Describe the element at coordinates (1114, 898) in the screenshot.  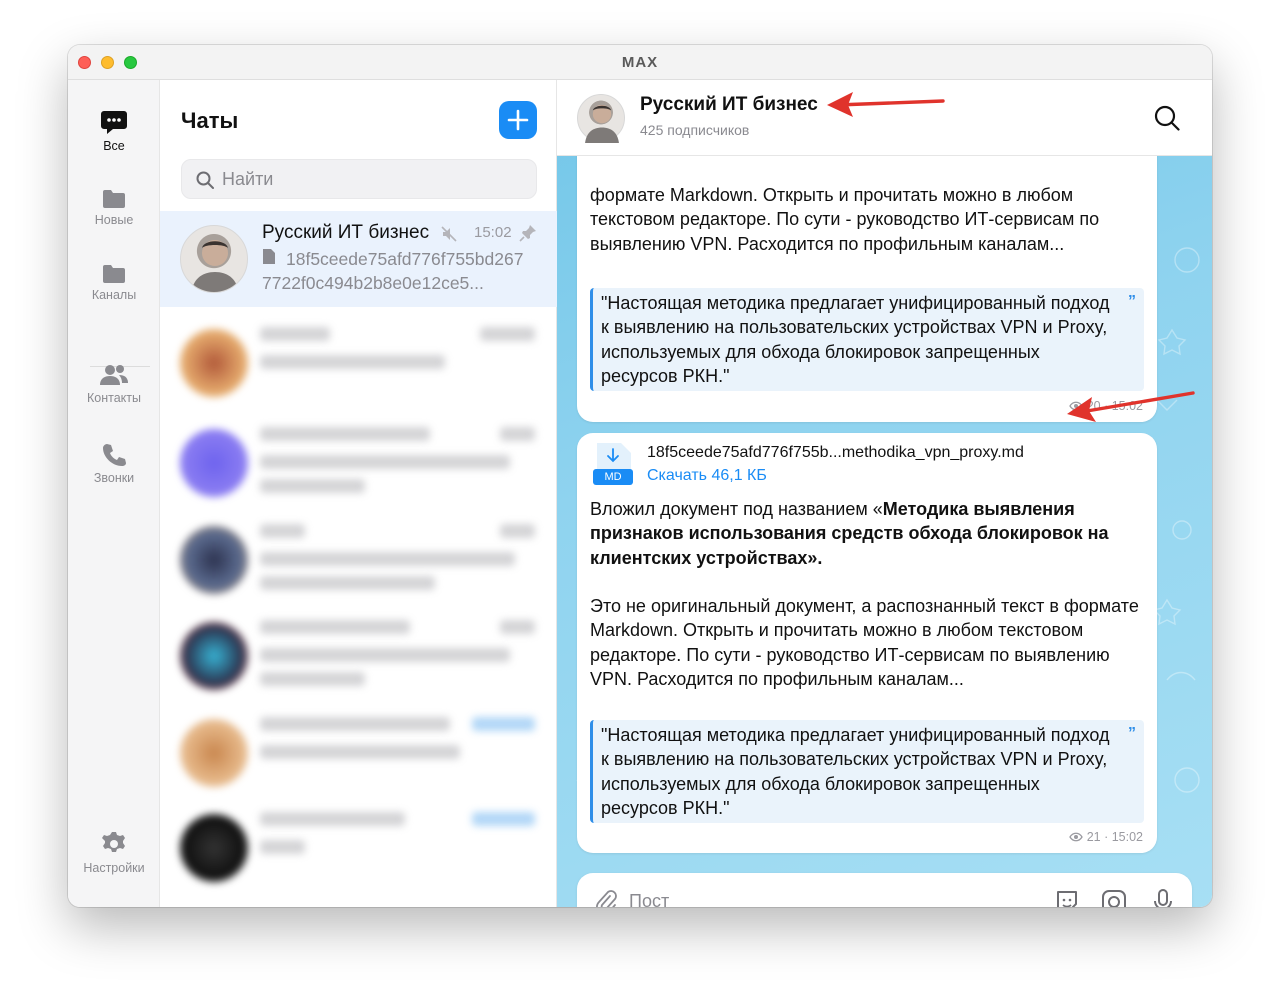
I see `camera-icon` at that location.